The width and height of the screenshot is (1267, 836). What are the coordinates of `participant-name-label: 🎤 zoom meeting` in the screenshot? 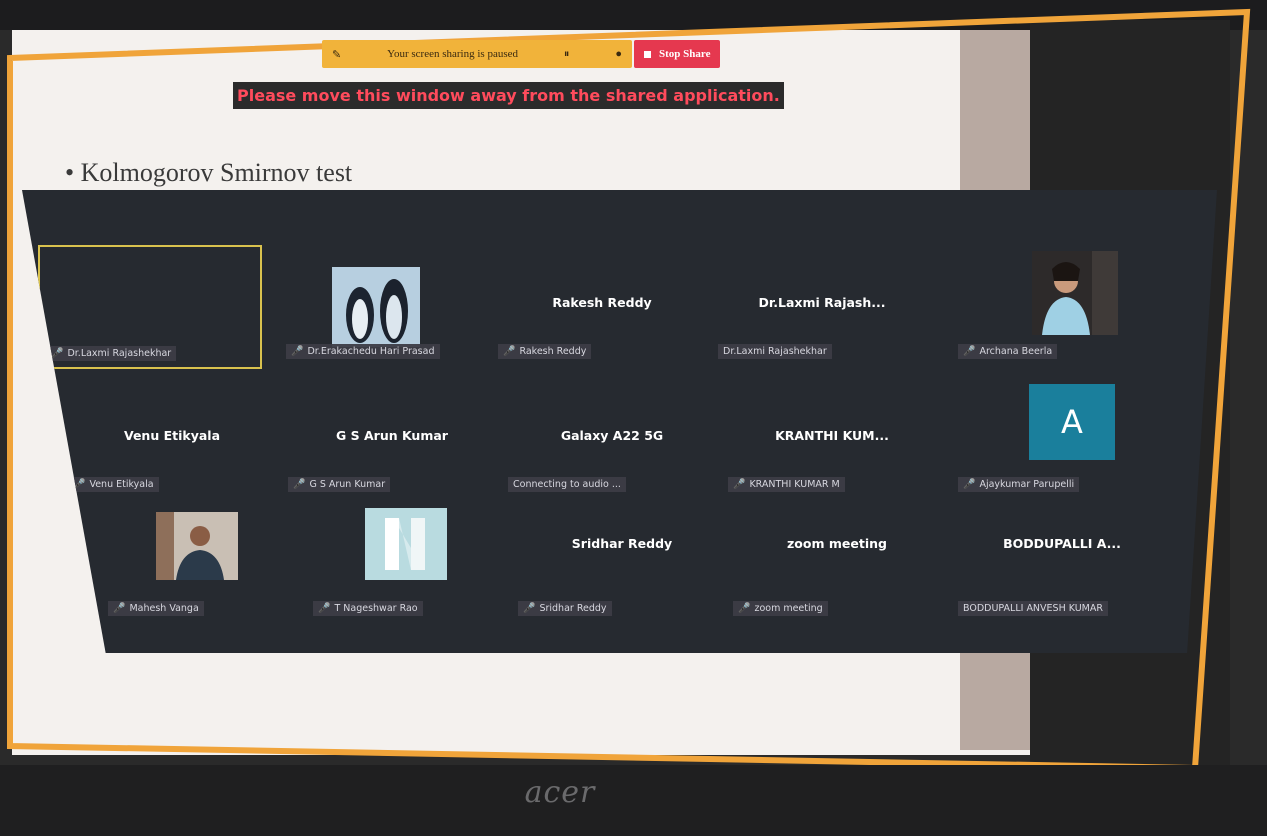 It's located at (780, 608).